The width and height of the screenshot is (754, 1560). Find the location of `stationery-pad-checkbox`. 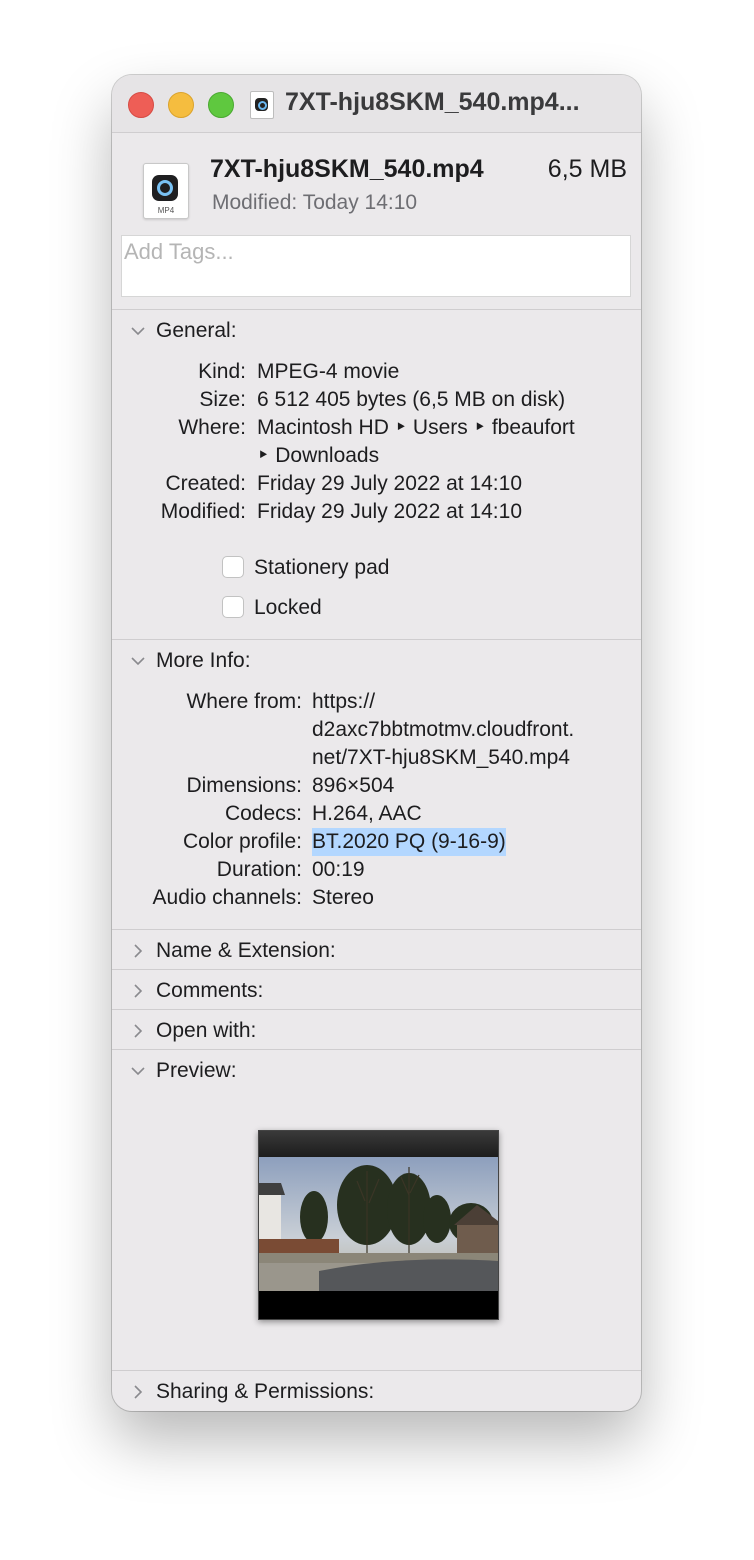

stationery-pad-checkbox is located at coordinates (233, 567).